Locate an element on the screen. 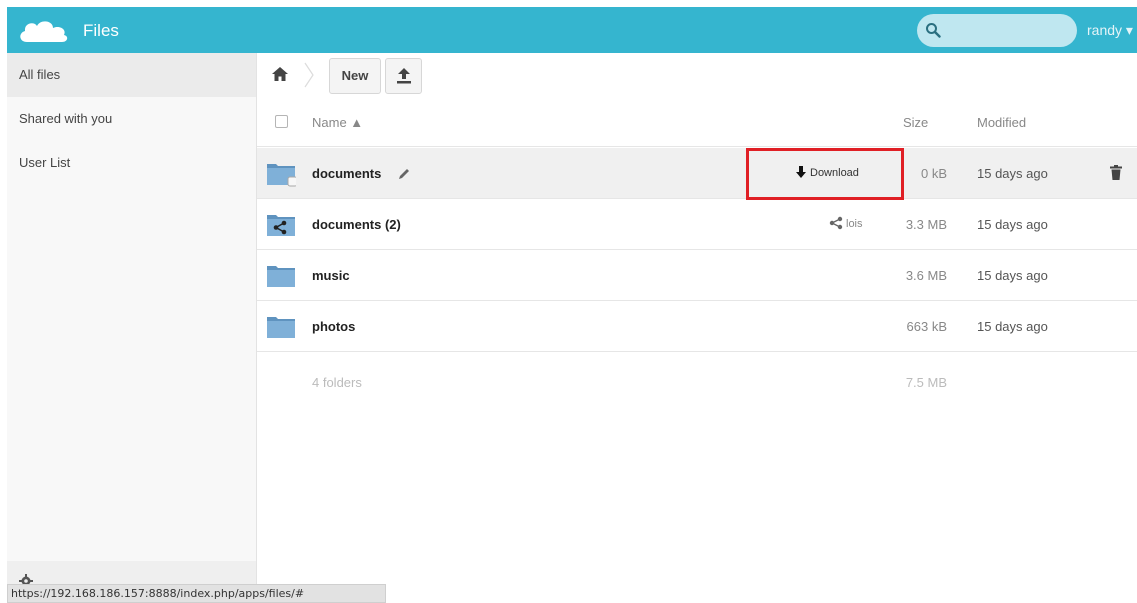 The image size is (1137, 603). file-name: documents (2) is located at coordinates (356, 224).